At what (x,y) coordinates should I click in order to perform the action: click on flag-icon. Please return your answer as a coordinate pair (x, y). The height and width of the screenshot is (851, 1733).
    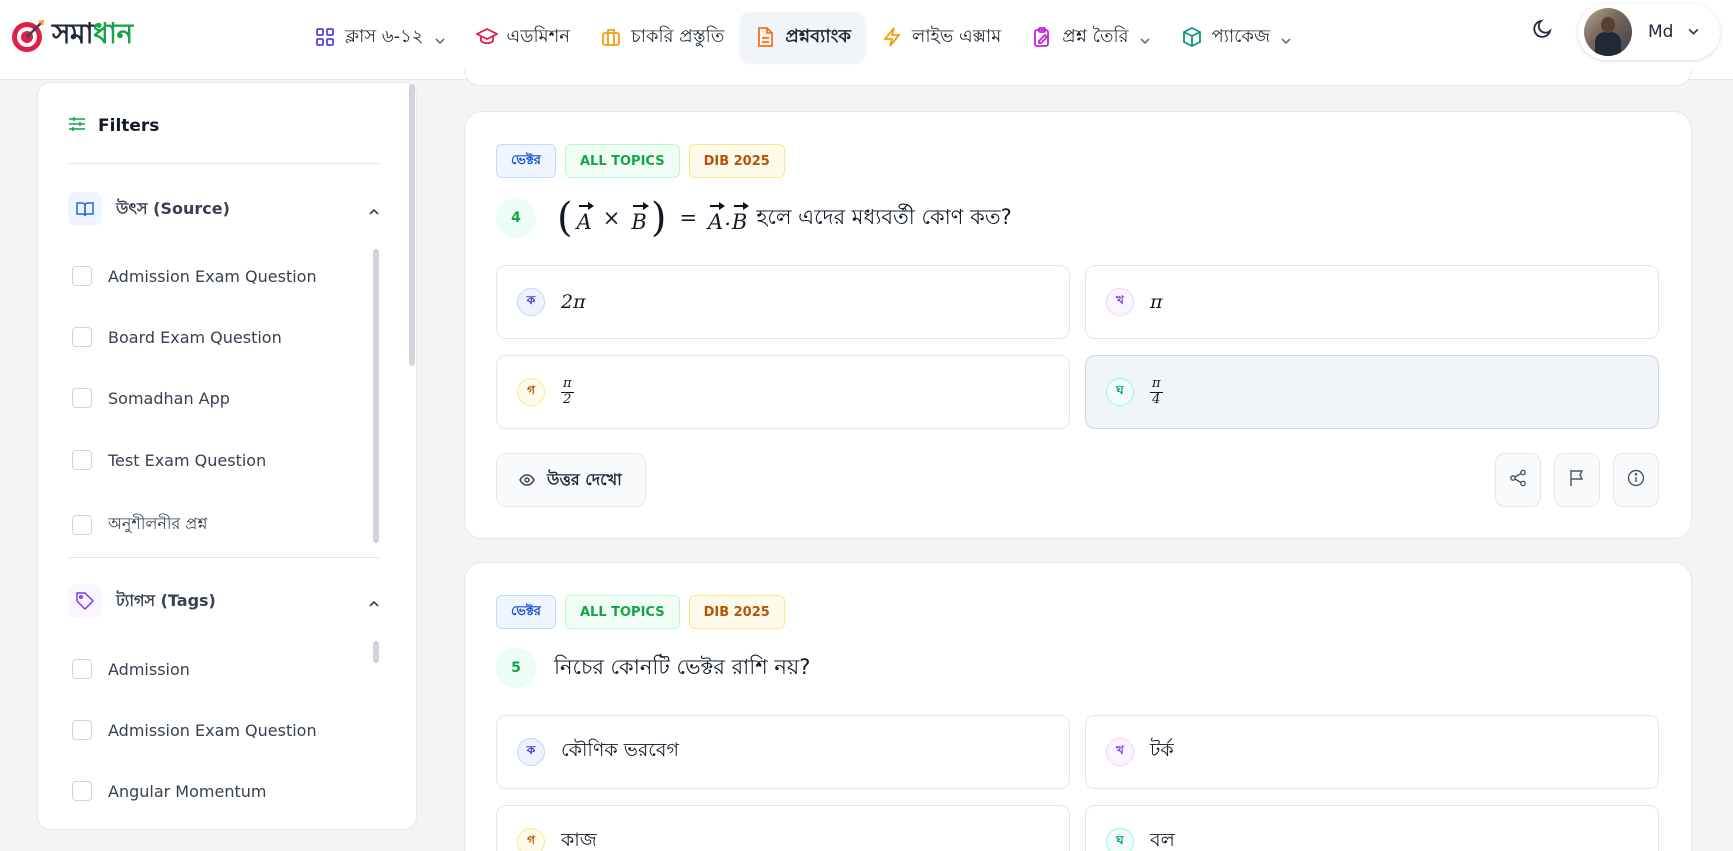
    Looking at the image, I should click on (1577, 480).